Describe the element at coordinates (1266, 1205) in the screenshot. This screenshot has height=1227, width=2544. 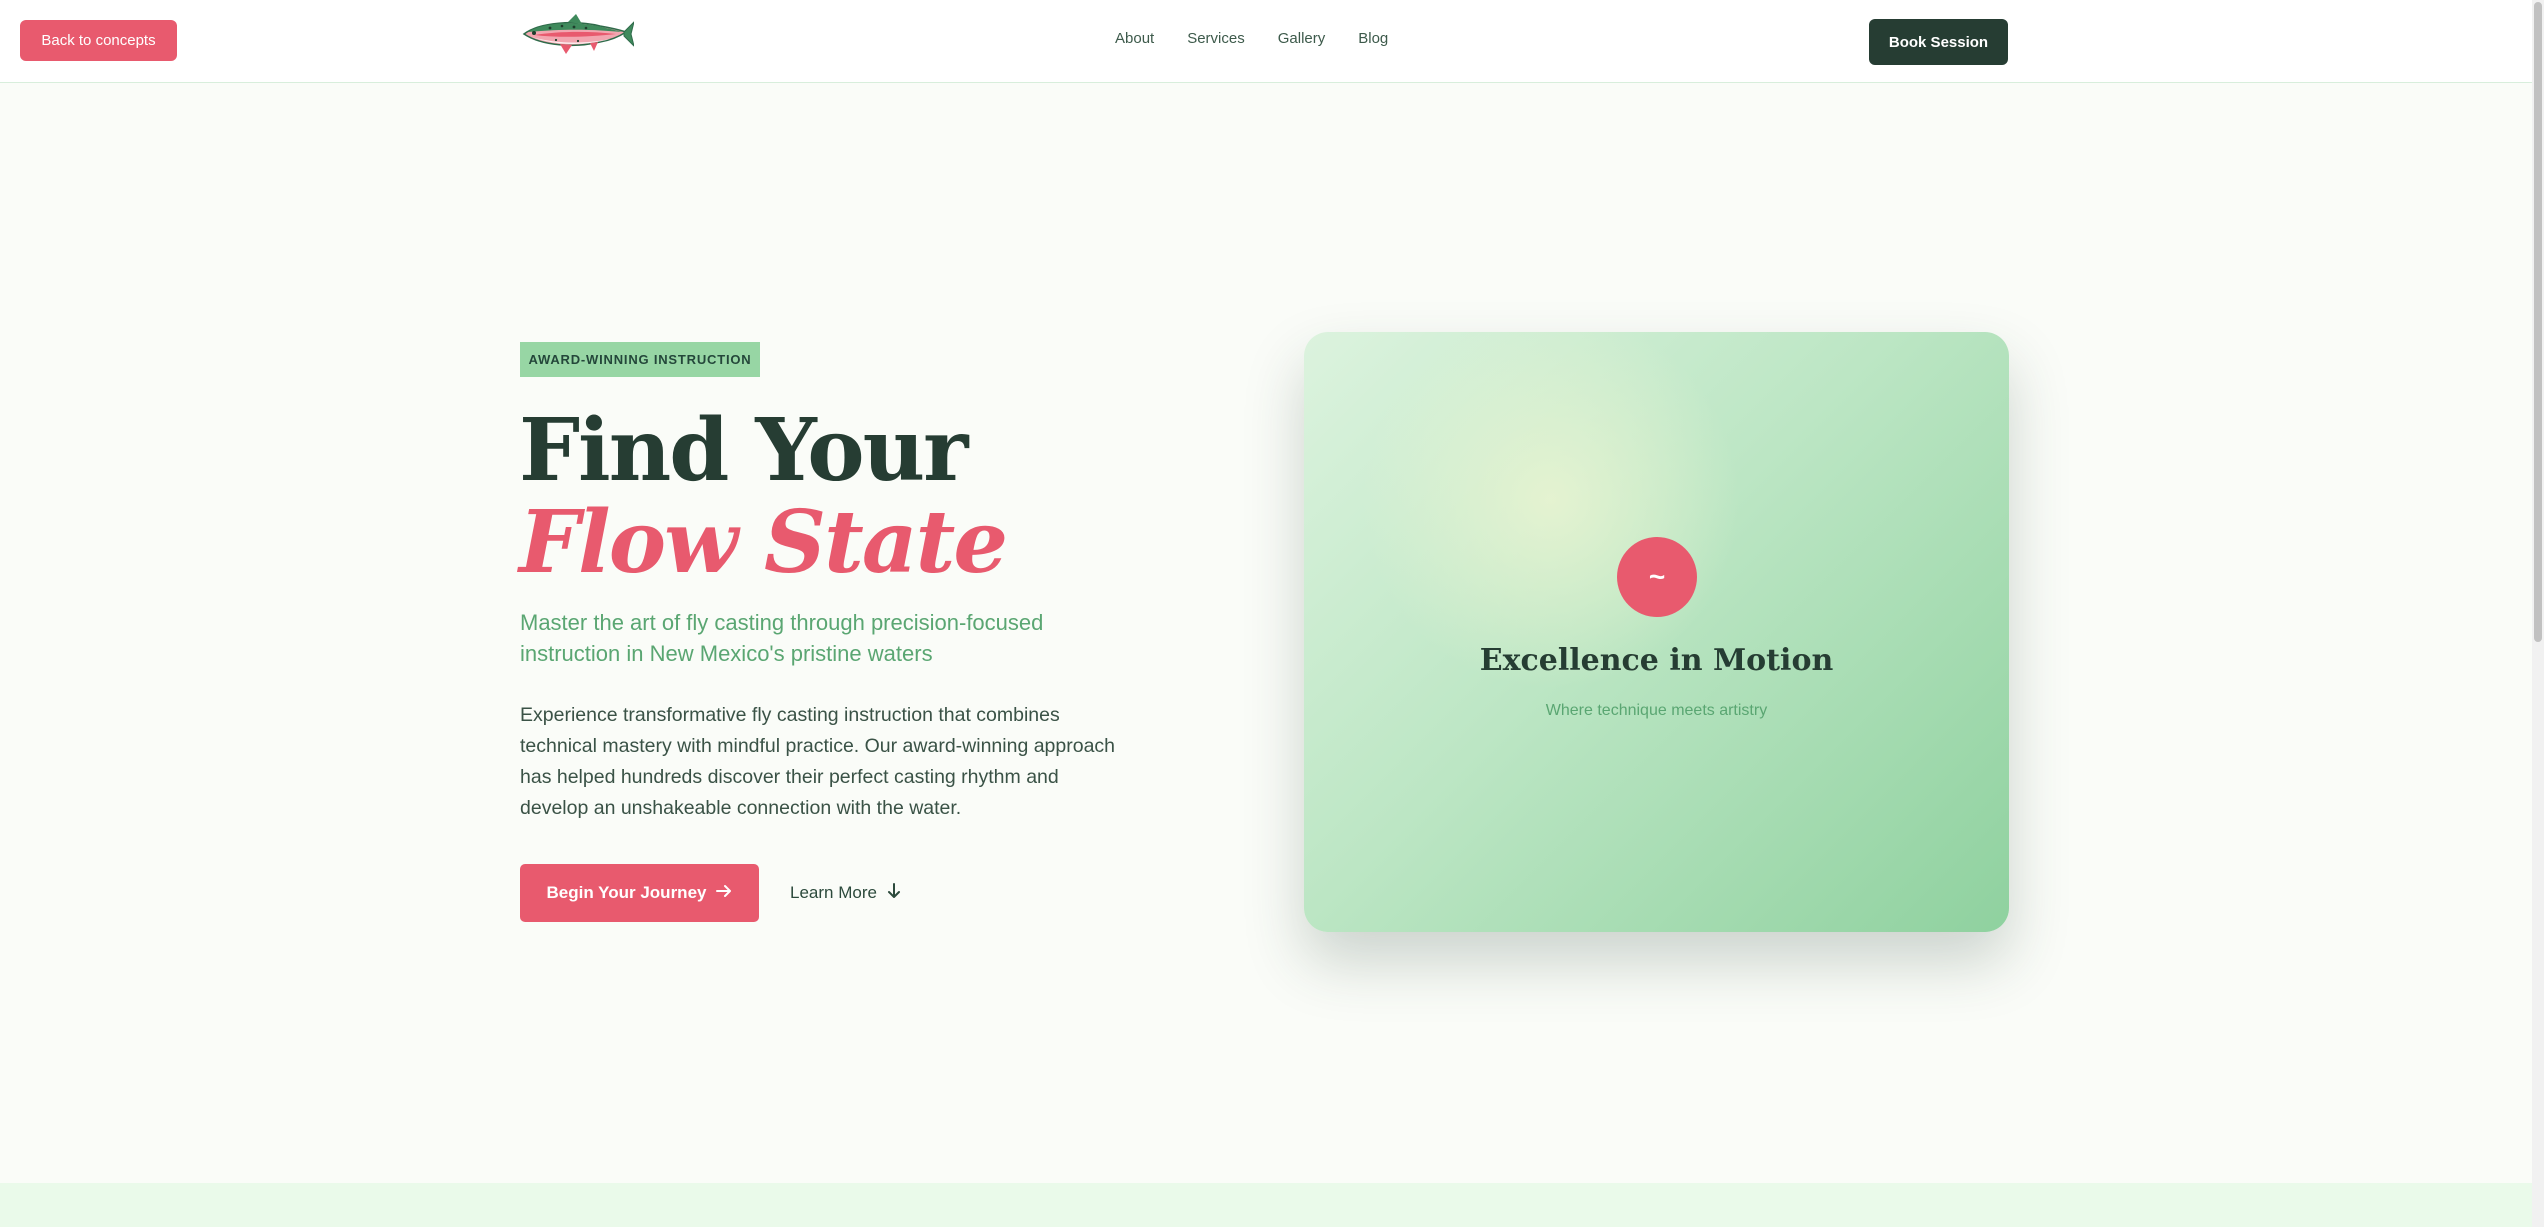
I see `next-section-edge` at that location.